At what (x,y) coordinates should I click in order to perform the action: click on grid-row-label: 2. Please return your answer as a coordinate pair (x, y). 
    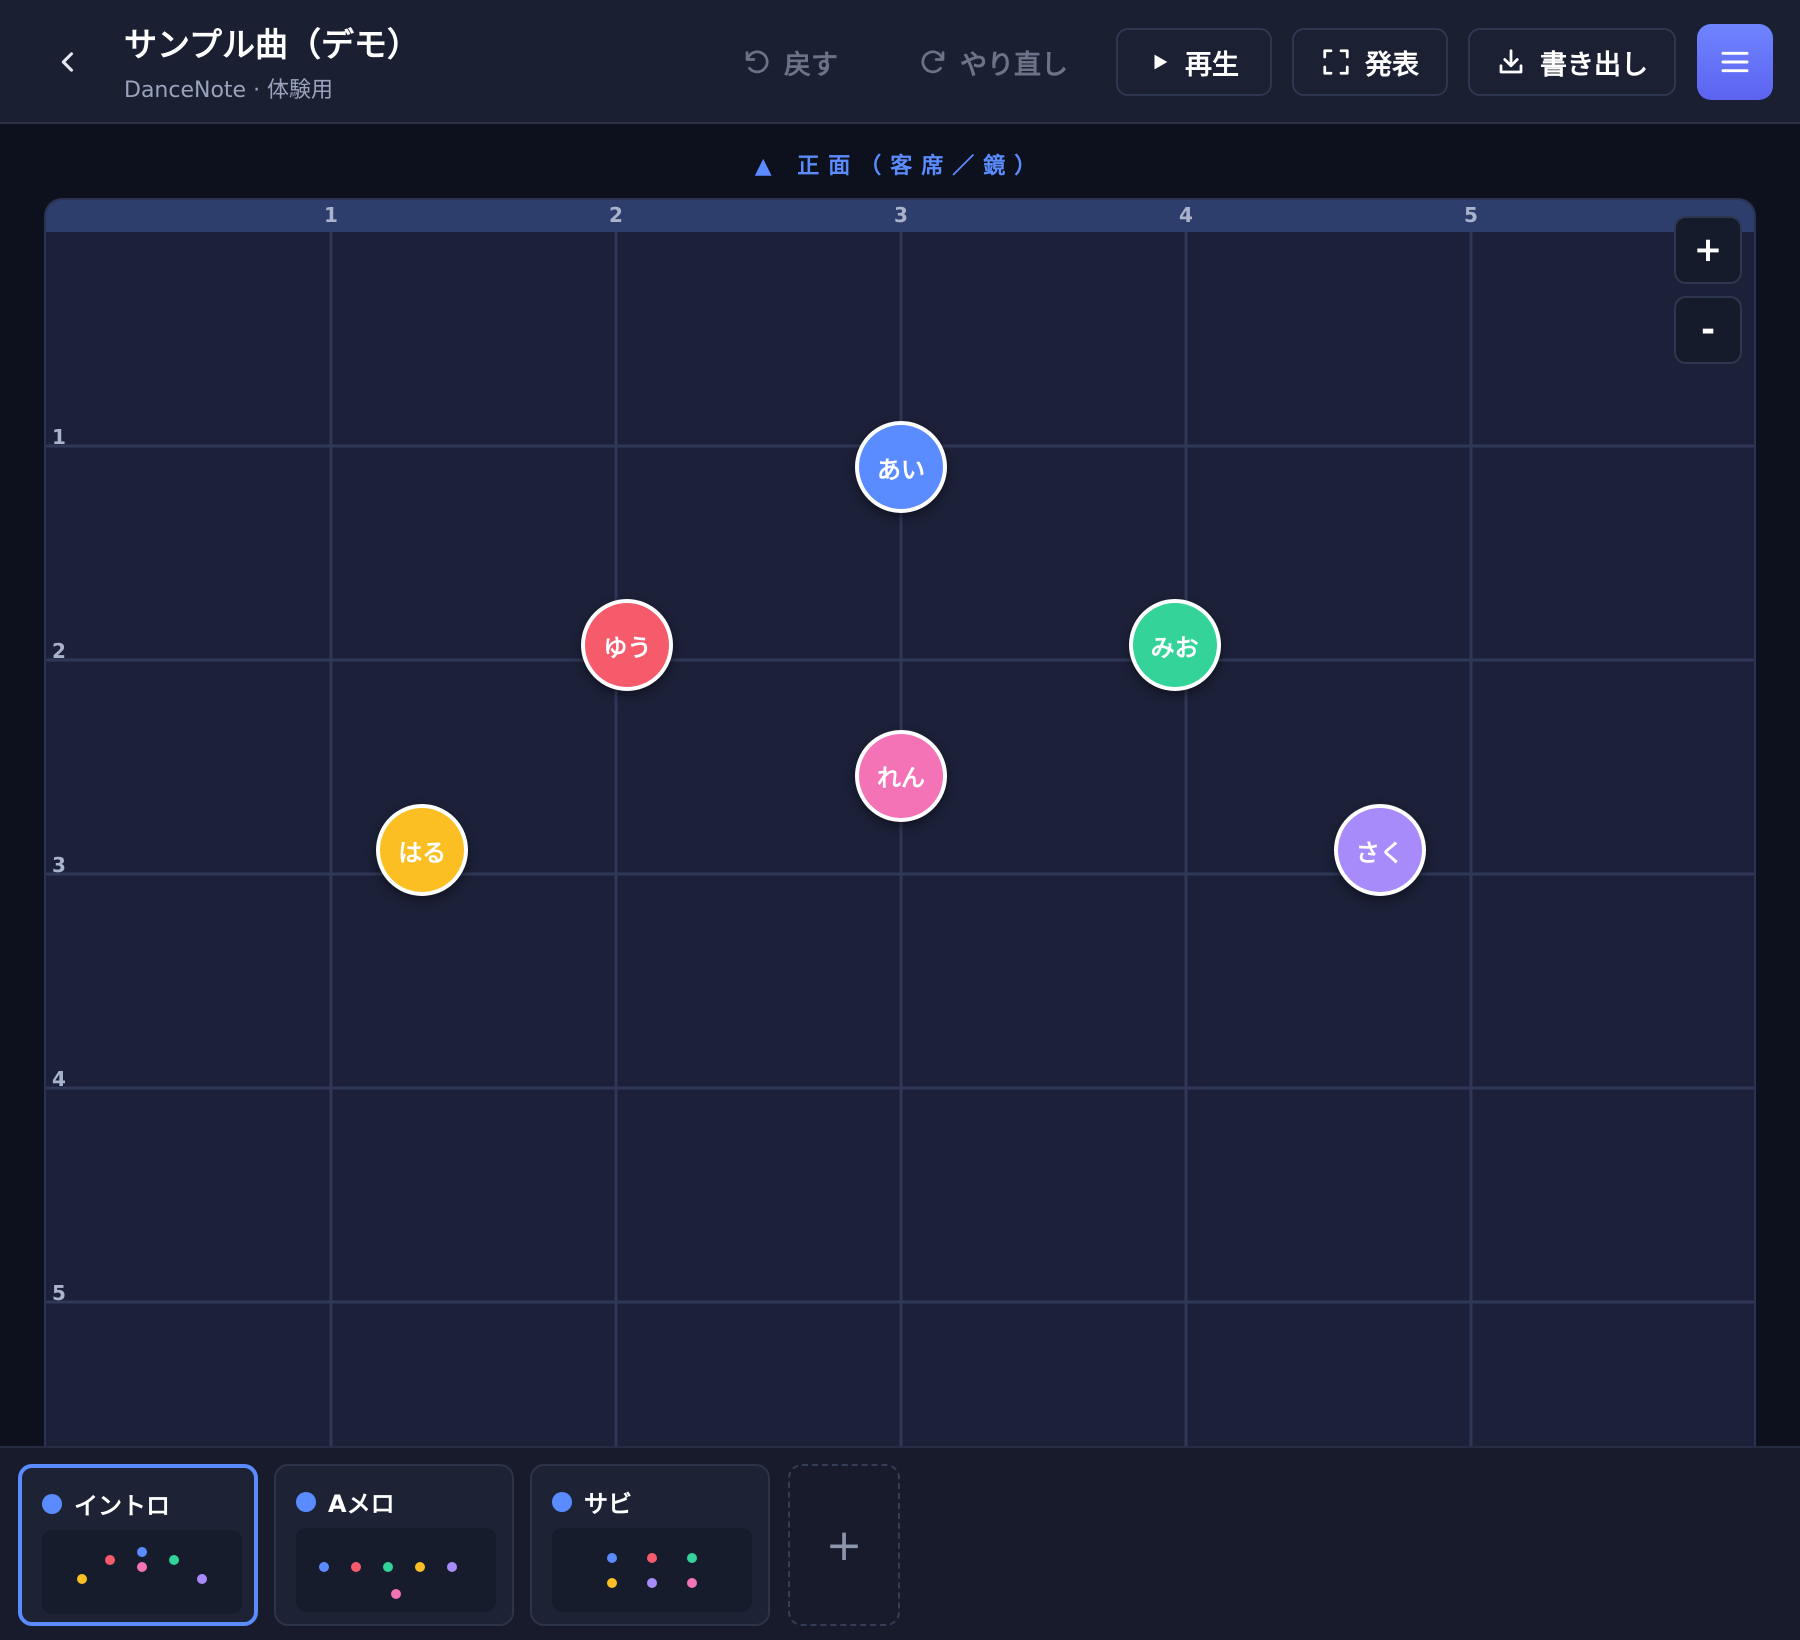
    Looking at the image, I should click on (59, 651).